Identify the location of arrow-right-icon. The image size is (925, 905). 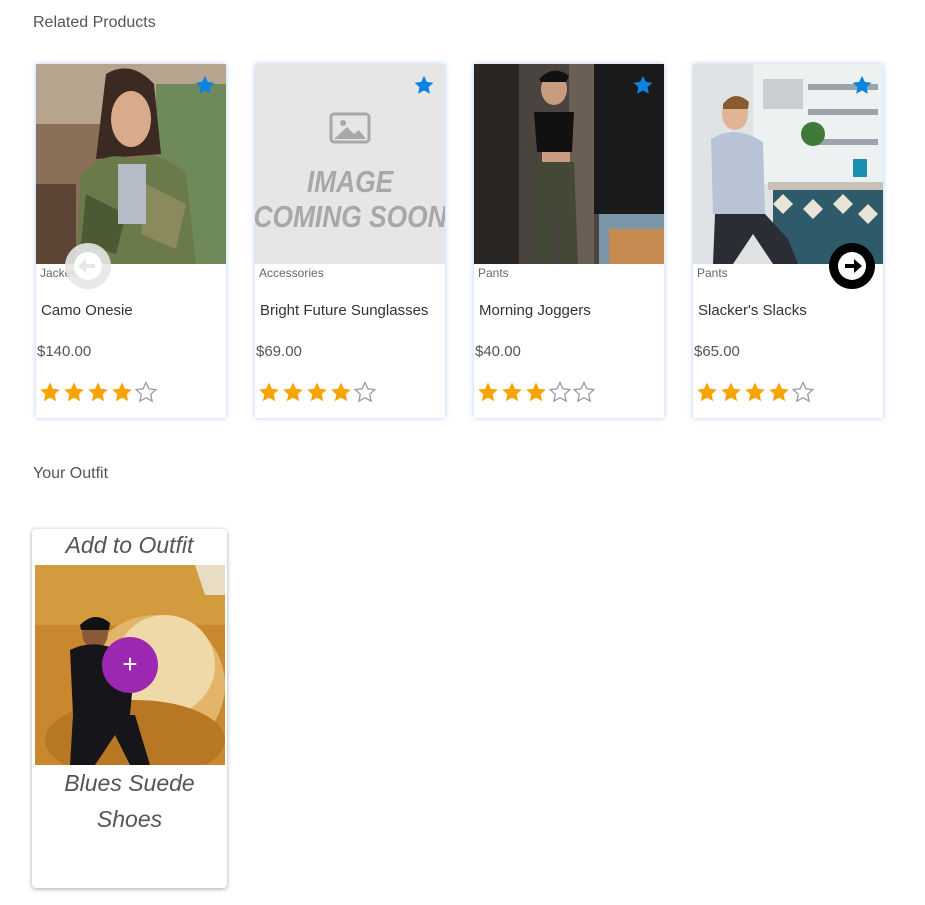
(852, 266).